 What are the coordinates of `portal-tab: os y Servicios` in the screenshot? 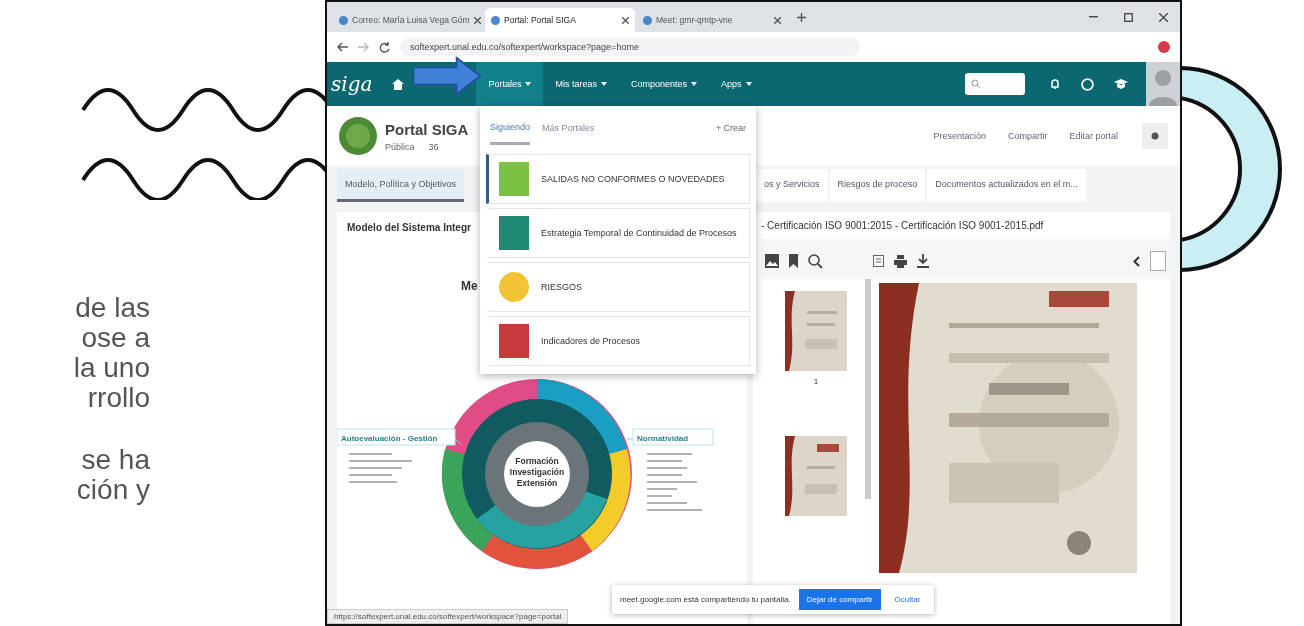 It's located at (792, 185).